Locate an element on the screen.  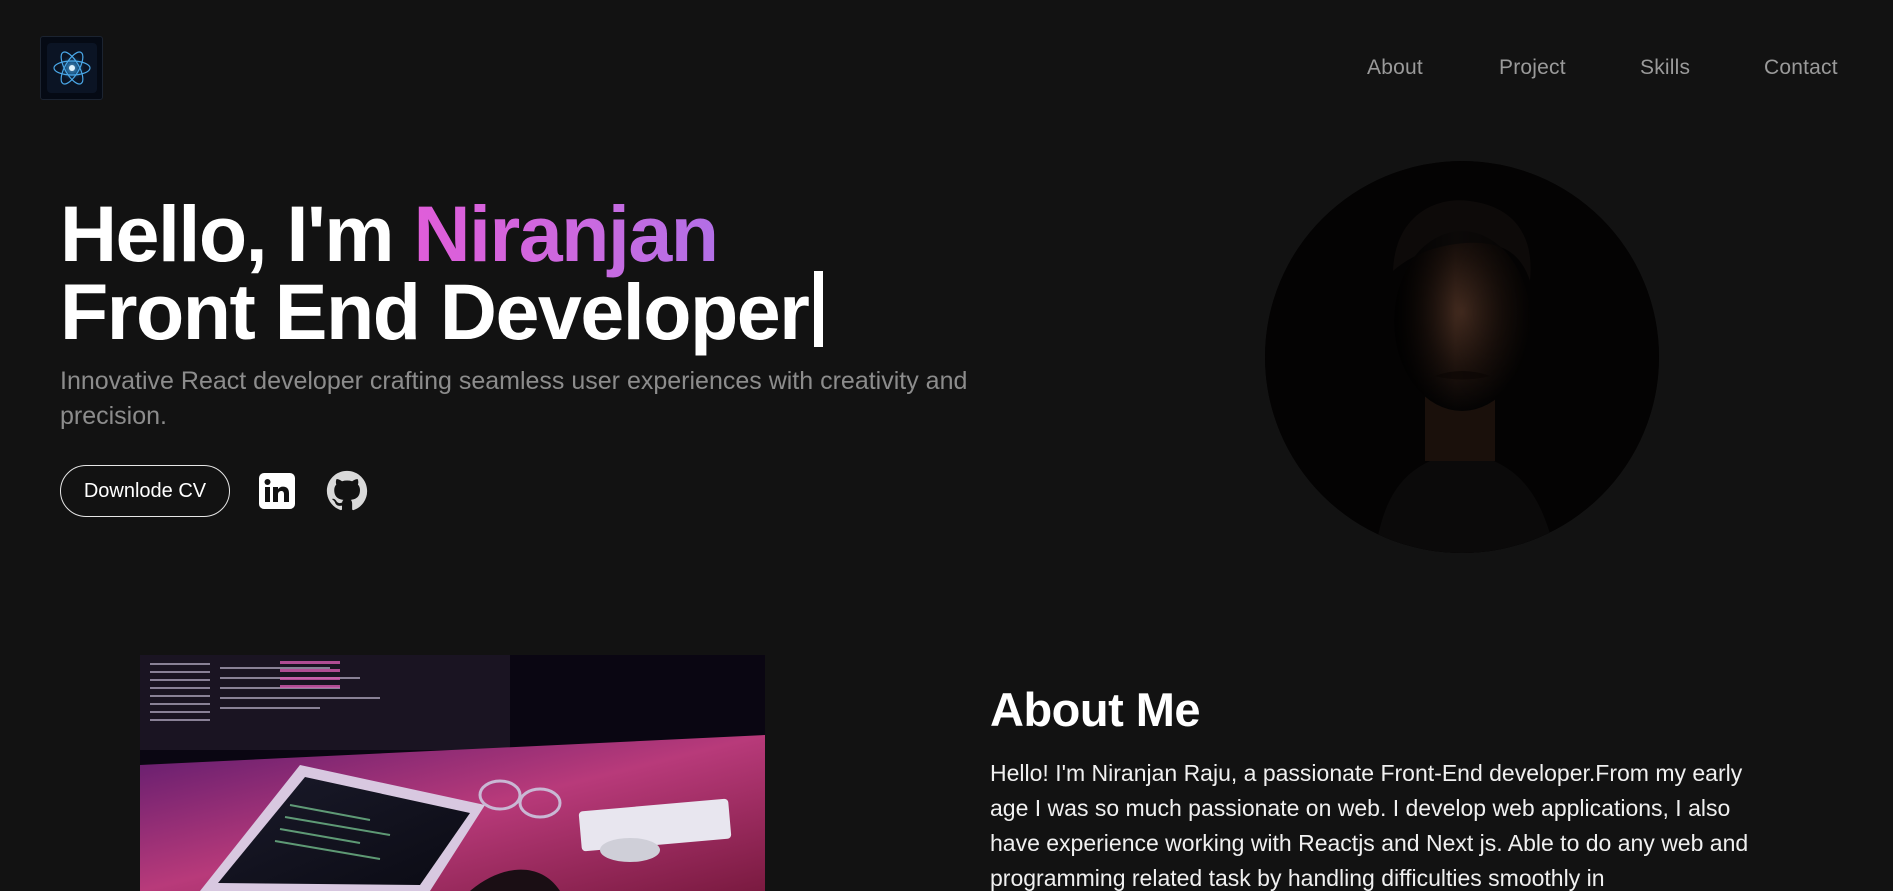
linkedin-link is located at coordinates (277, 491).